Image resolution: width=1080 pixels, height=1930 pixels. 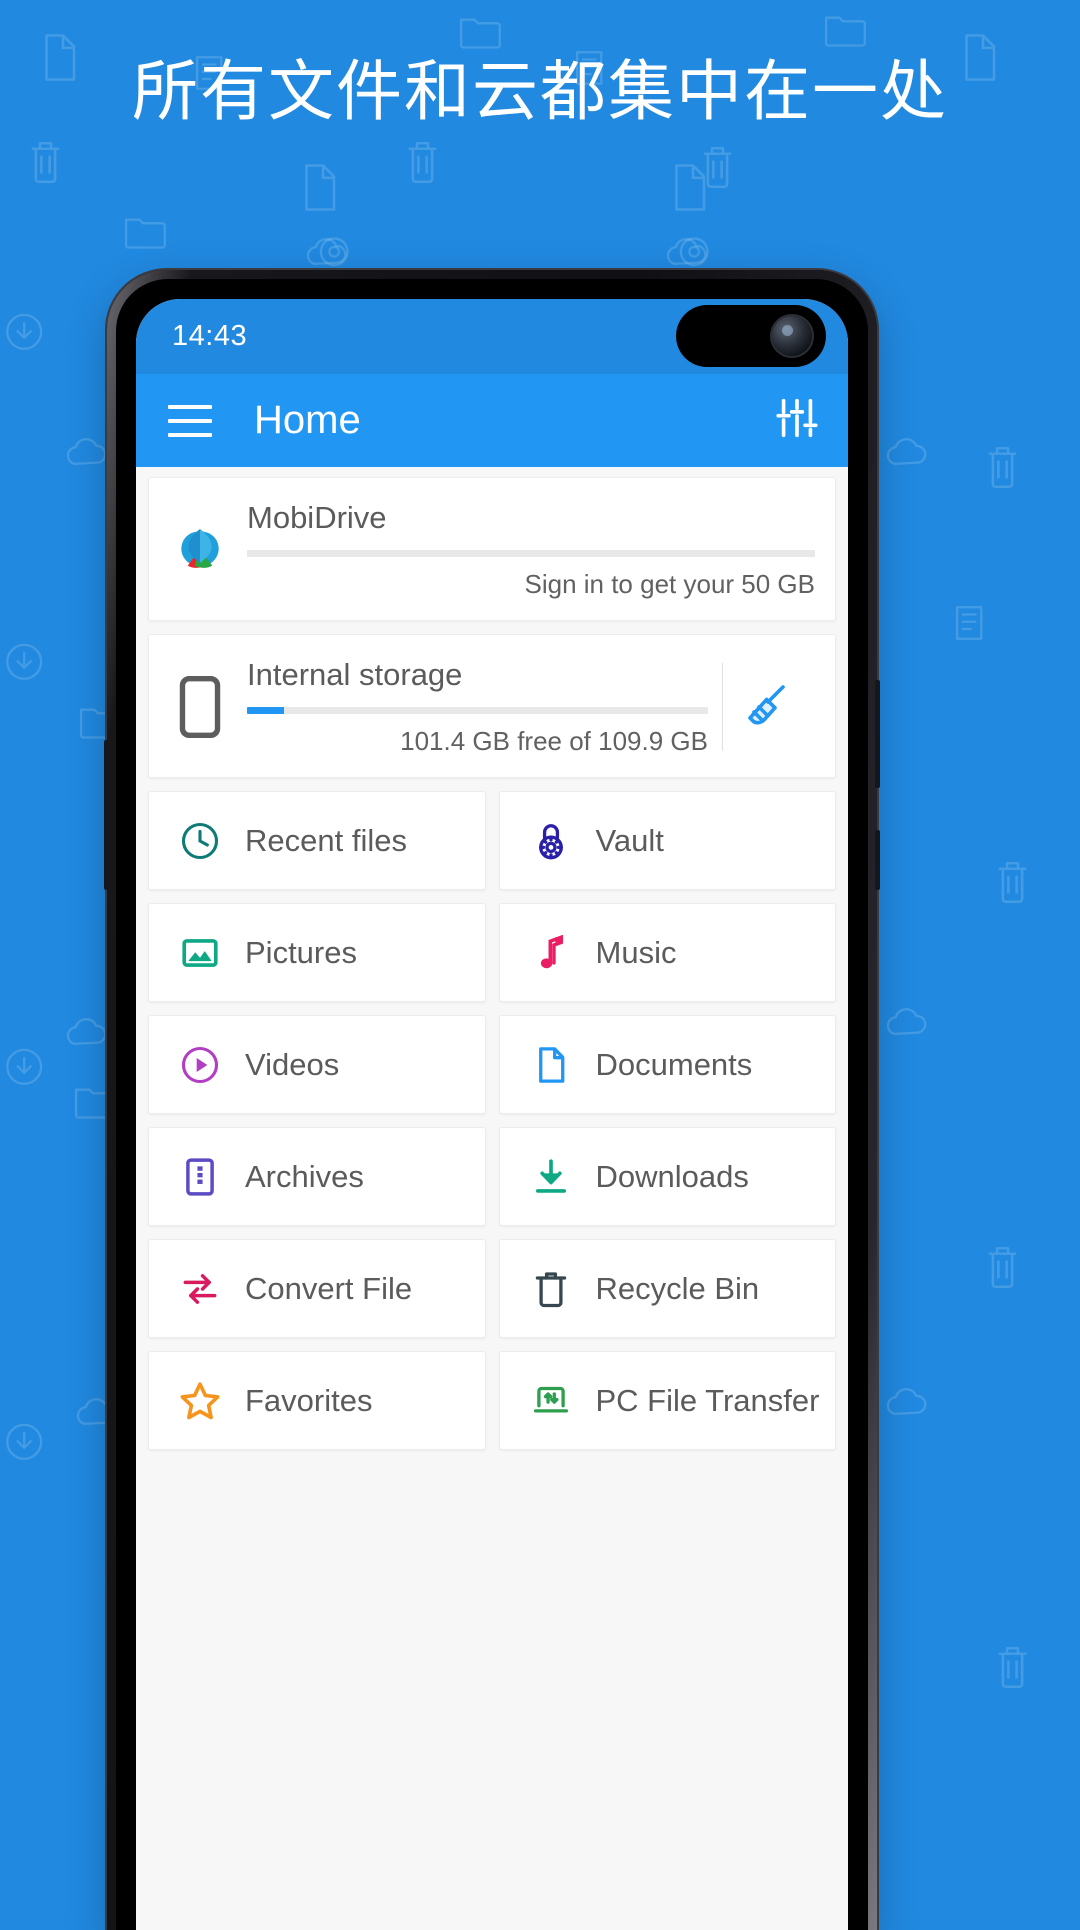 I want to click on download-icon, so click(x=551, y=1177).